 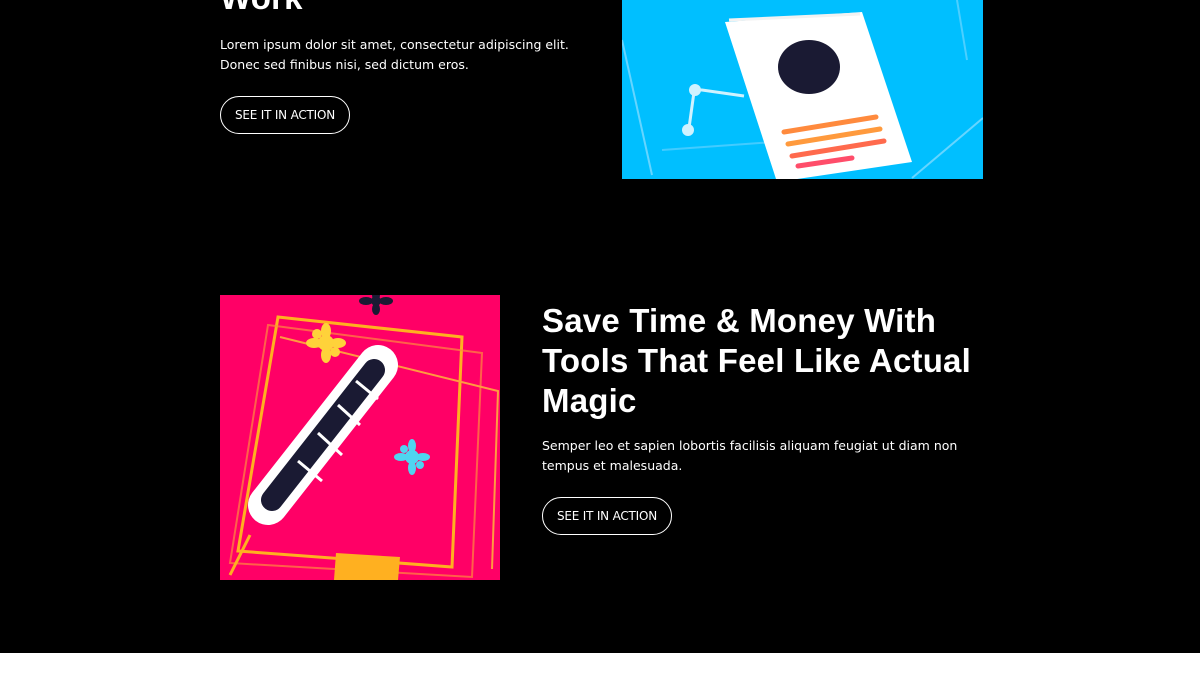 I want to click on document-with-pushpin-icon, so click(x=802, y=89).